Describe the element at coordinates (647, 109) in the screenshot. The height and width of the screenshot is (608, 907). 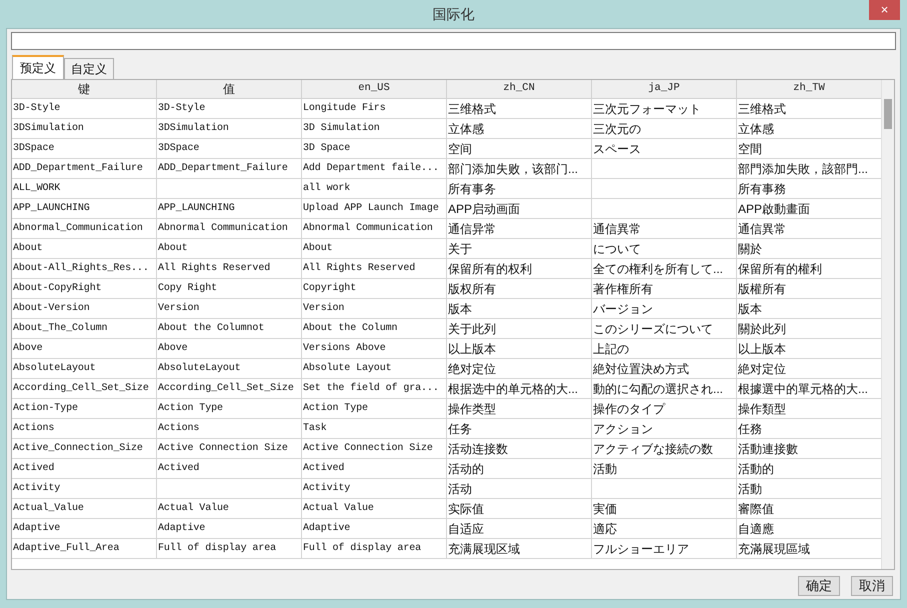
I see `table-cell-text: 三次元フォーマット` at that location.